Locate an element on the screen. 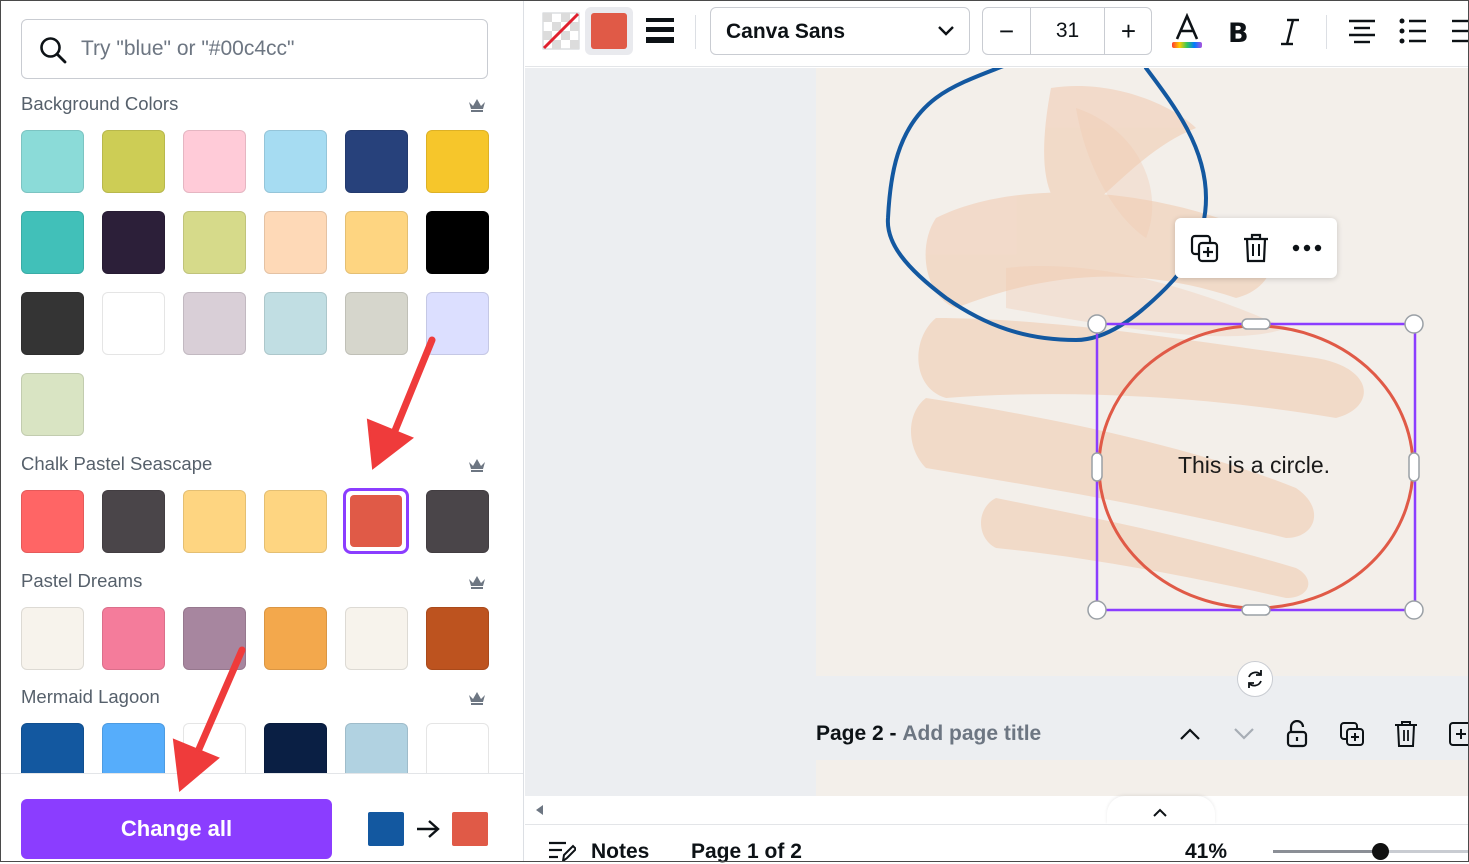  fill-color-button is located at coordinates (609, 31).